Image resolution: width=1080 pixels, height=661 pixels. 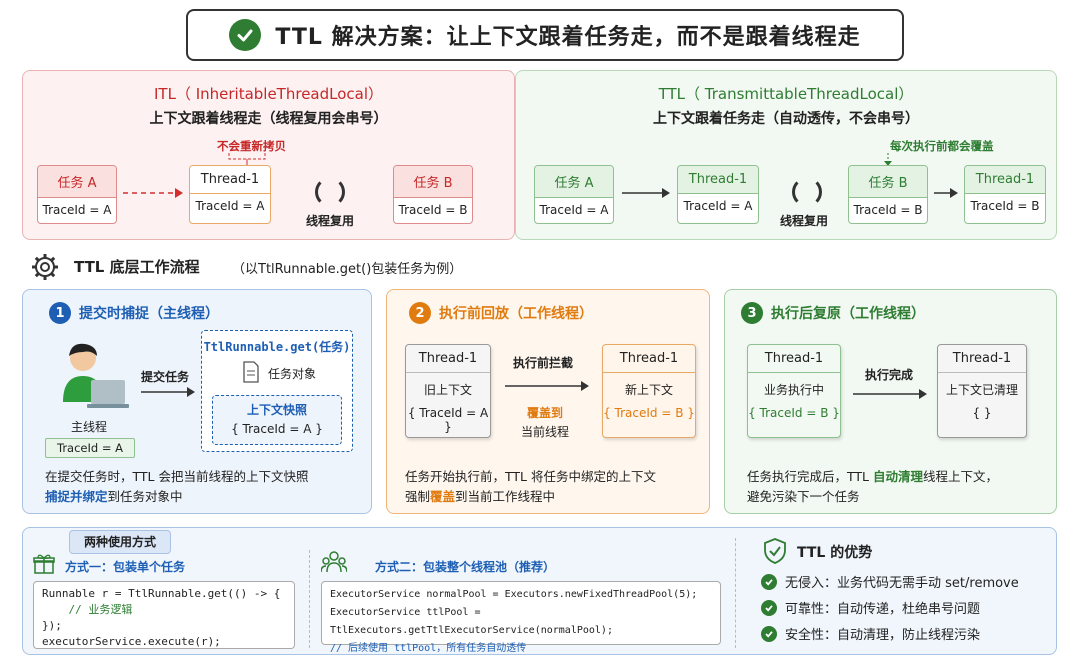 What do you see at coordinates (89, 427) in the screenshot?
I see `main-thread-label: 主线程` at bounding box center [89, 427].